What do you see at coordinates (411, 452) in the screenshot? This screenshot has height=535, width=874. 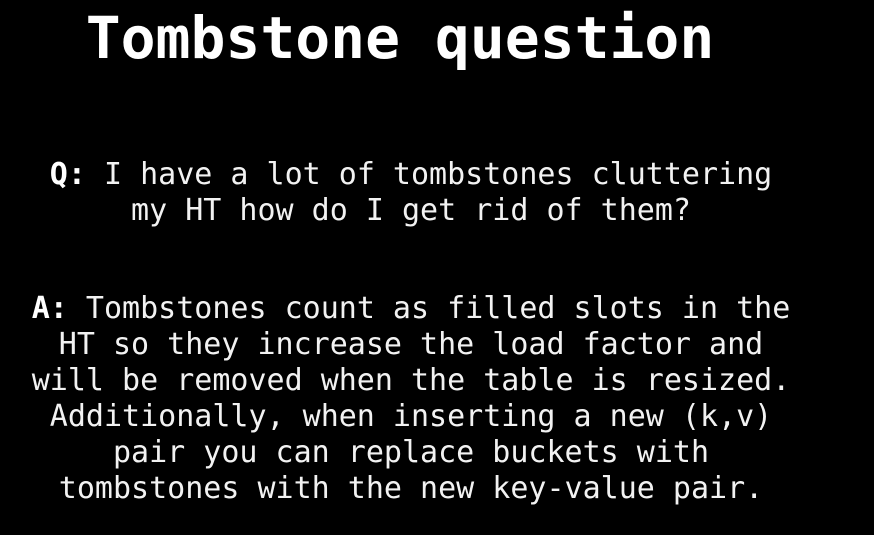 I see `answer-line: pair you can replace buckets with` at bounding box center [411, 452].